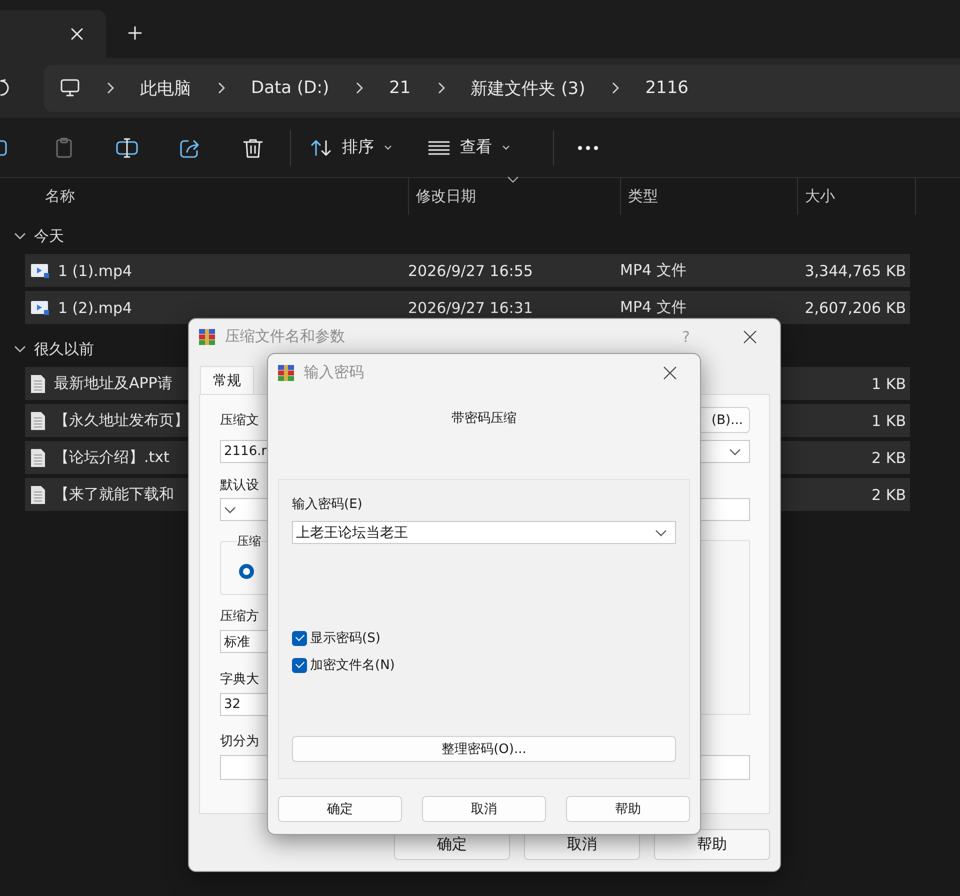 This screenshot has height=896, width=960. Describe the element at coordinates (352, 665) in the screenshot. I see `checkbox-label: 加密文件名(N)` at that location.